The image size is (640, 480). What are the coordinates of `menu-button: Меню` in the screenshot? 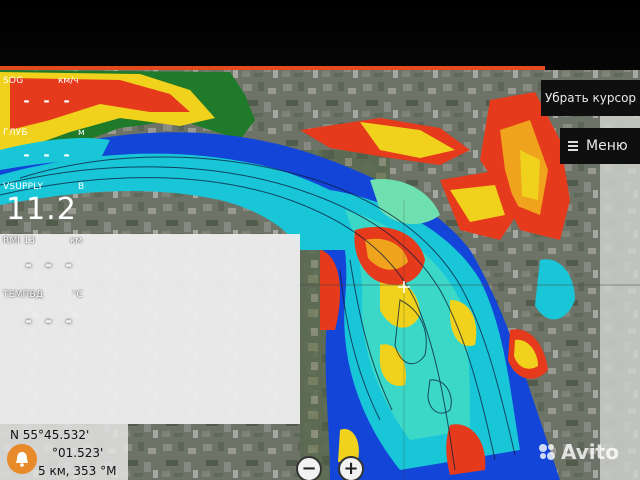 It's located at (600, 146).